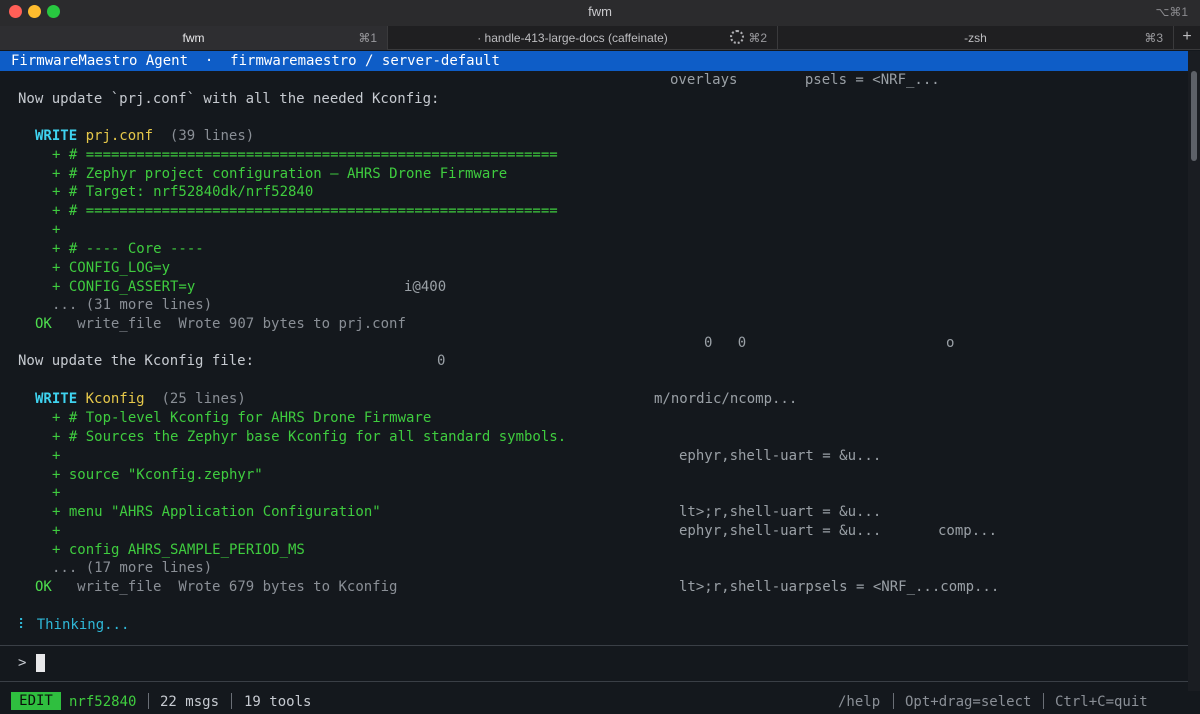 The image size is (1200, 714). I want to click on board-name: nrf52840, so click(103, 702).